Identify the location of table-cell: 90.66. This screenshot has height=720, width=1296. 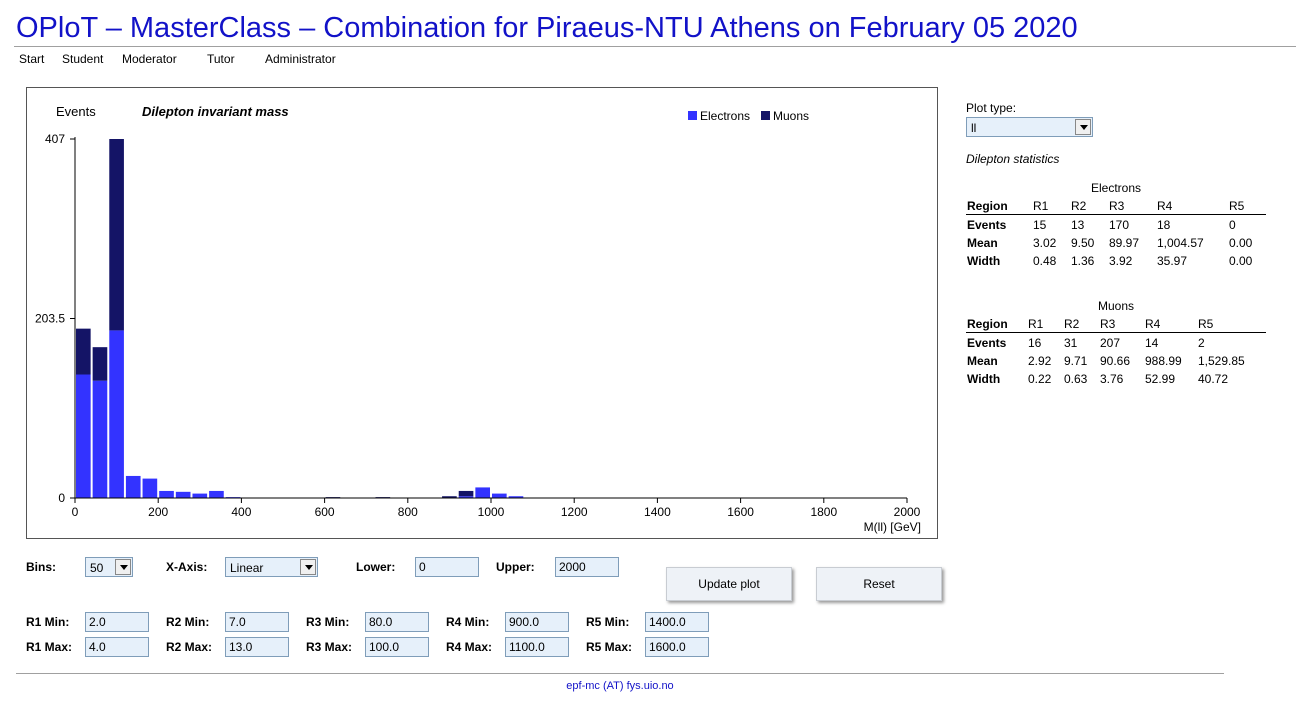
(1115, 361).